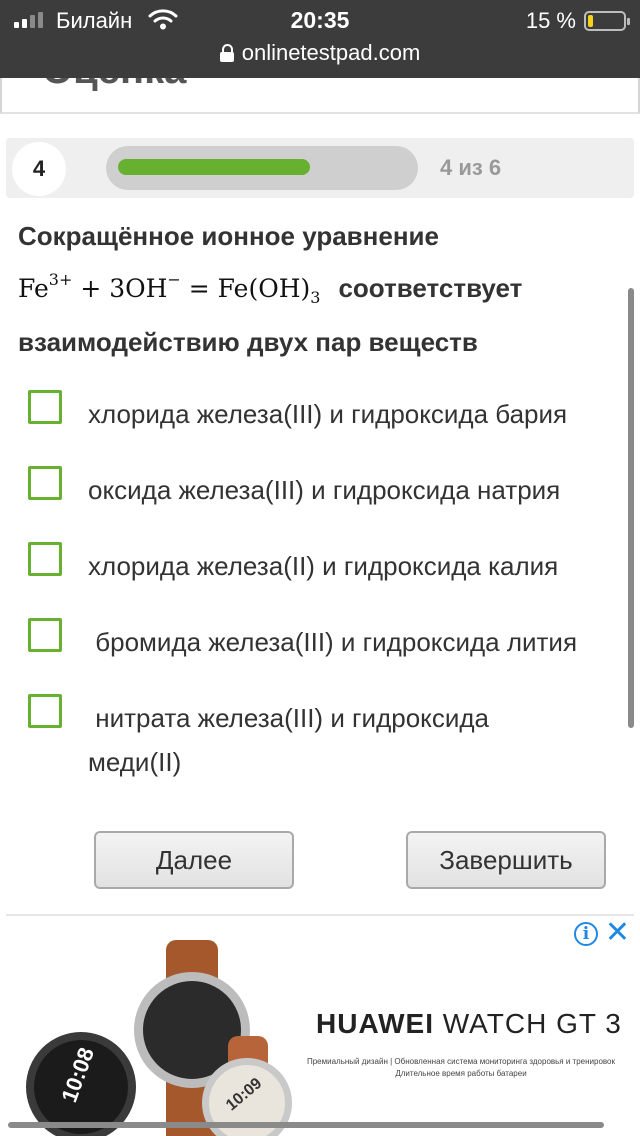 The width and height of the screenshot is (640, 1136). Describe the element at coordinates (506, 860) in the screenshot. I see `finish-button: Завершить` at that location.